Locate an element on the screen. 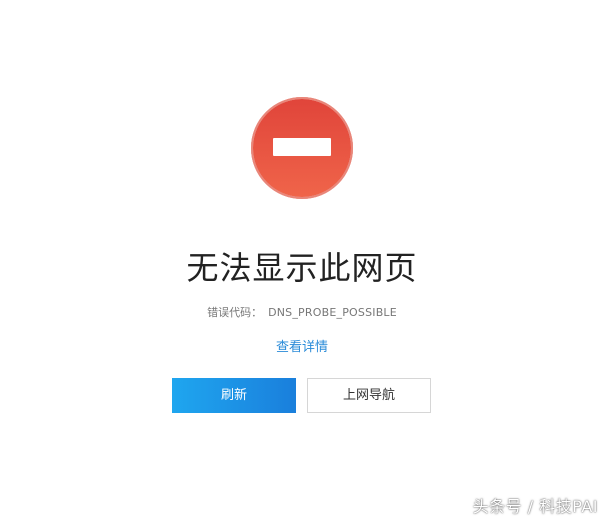 The height and width of the screenshot is (525, 608). watermark: 头条号 / 科技PAI is located at coordinates (535, 506).